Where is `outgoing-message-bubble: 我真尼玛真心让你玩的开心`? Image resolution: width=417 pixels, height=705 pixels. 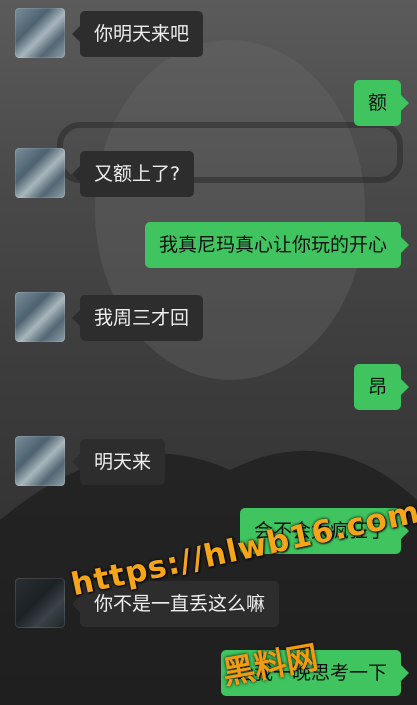 outgoing-message-bubble: 我真尼玛真心让你玩的开心 is located at coordinates (277, 245).